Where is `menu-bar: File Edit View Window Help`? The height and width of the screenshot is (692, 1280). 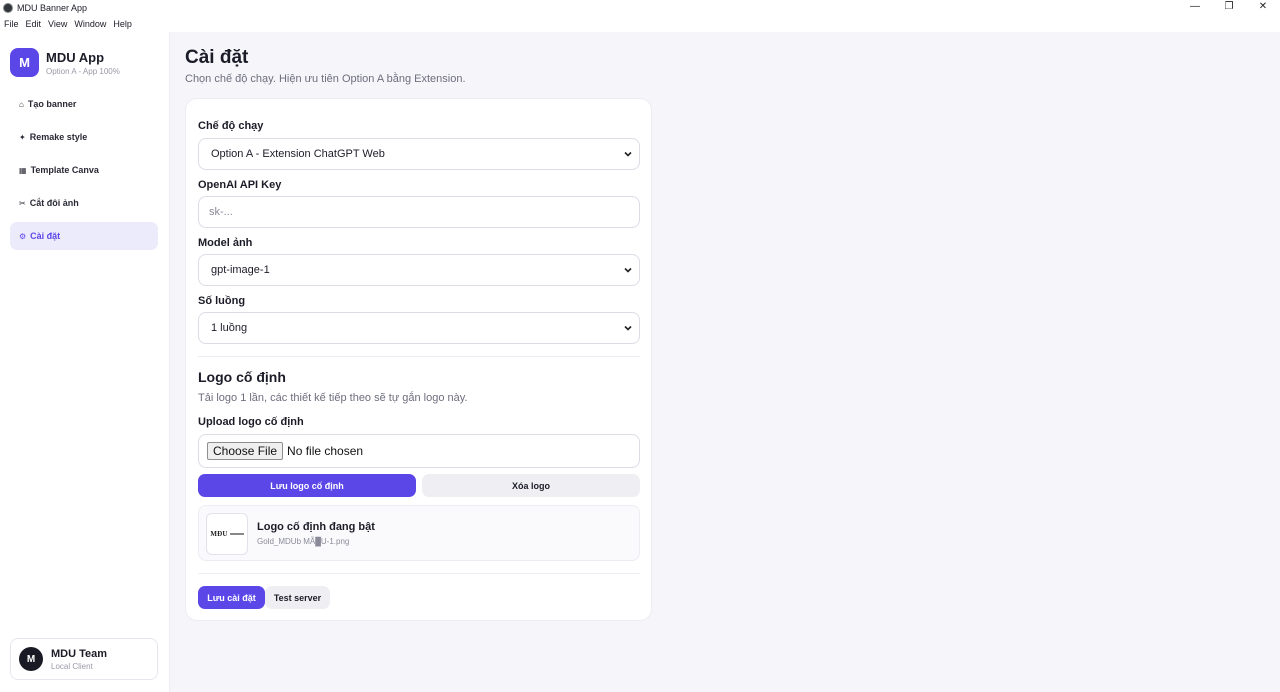 menu-bar: File Edit View Window Help is located at coordinates (640, 24).